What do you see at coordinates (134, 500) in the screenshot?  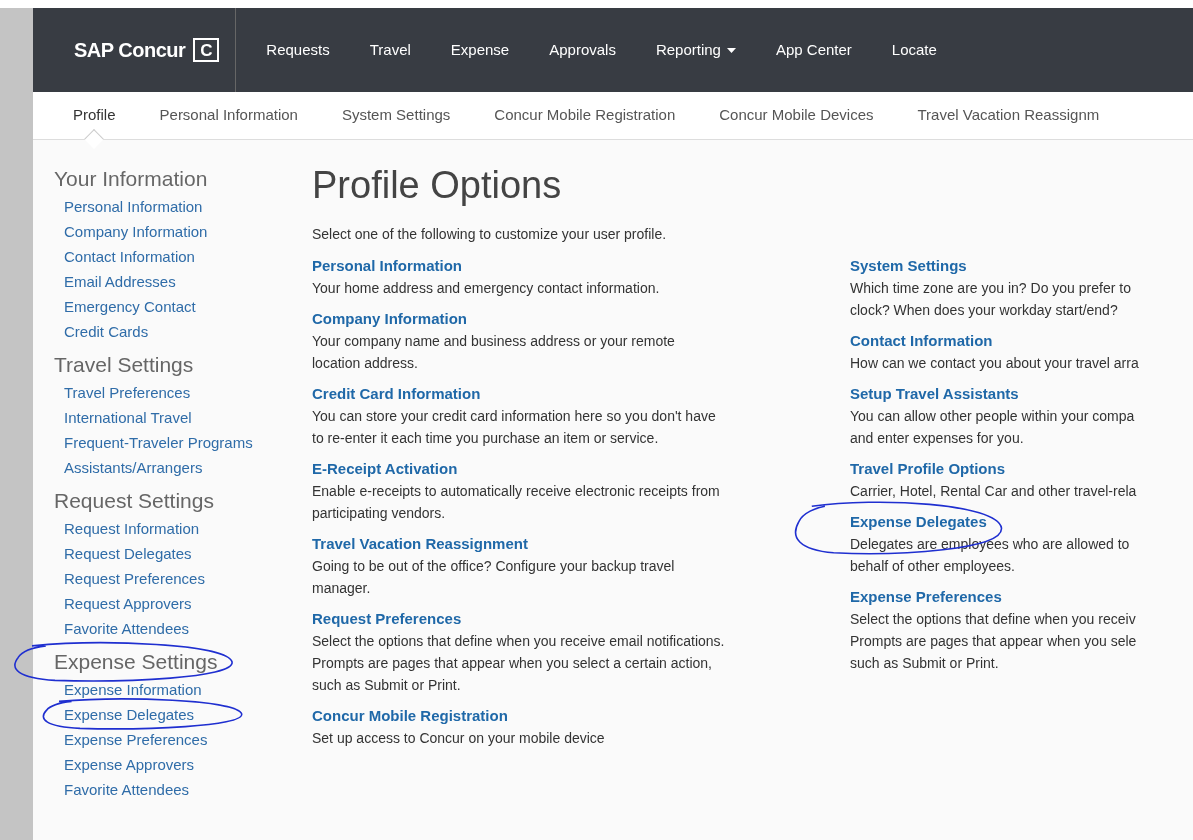 I see `sidebar-heading: Request Settings` at bounding box center [134, 500].